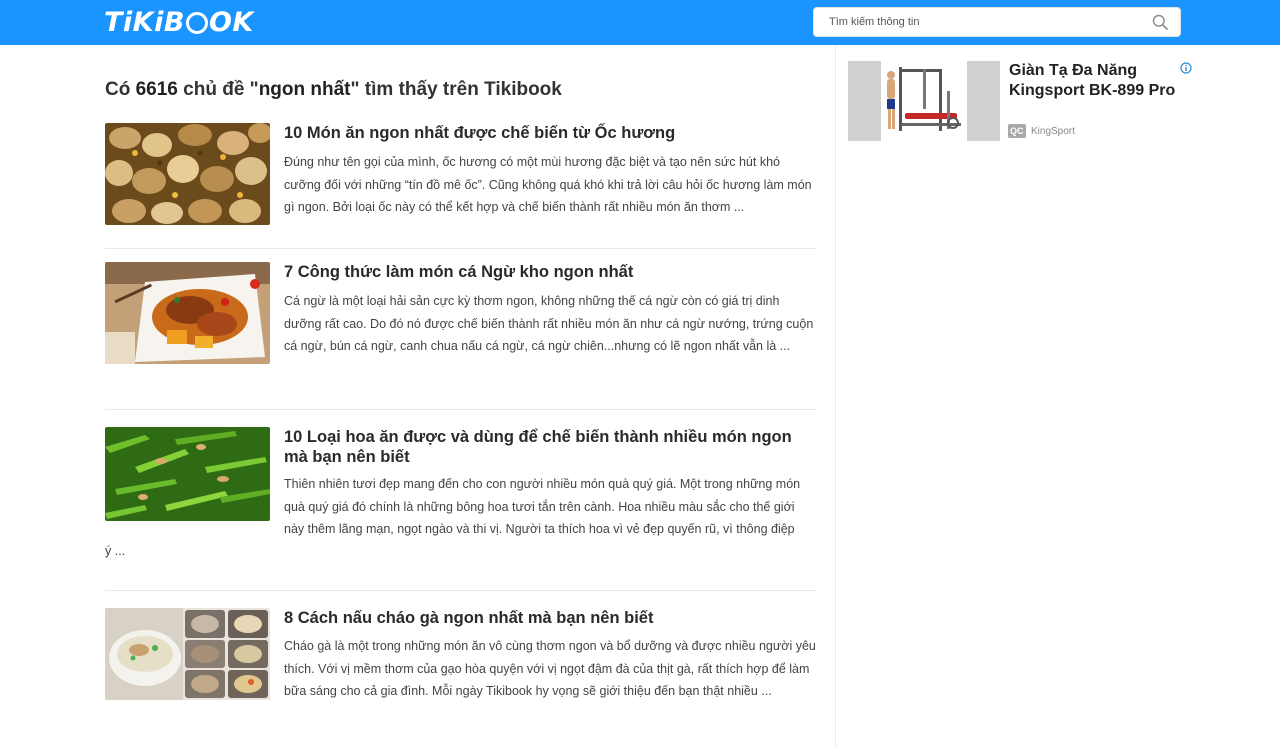 This screenshot has width=1280, height=748. I want to click on search-icon, so click(1160, 22).